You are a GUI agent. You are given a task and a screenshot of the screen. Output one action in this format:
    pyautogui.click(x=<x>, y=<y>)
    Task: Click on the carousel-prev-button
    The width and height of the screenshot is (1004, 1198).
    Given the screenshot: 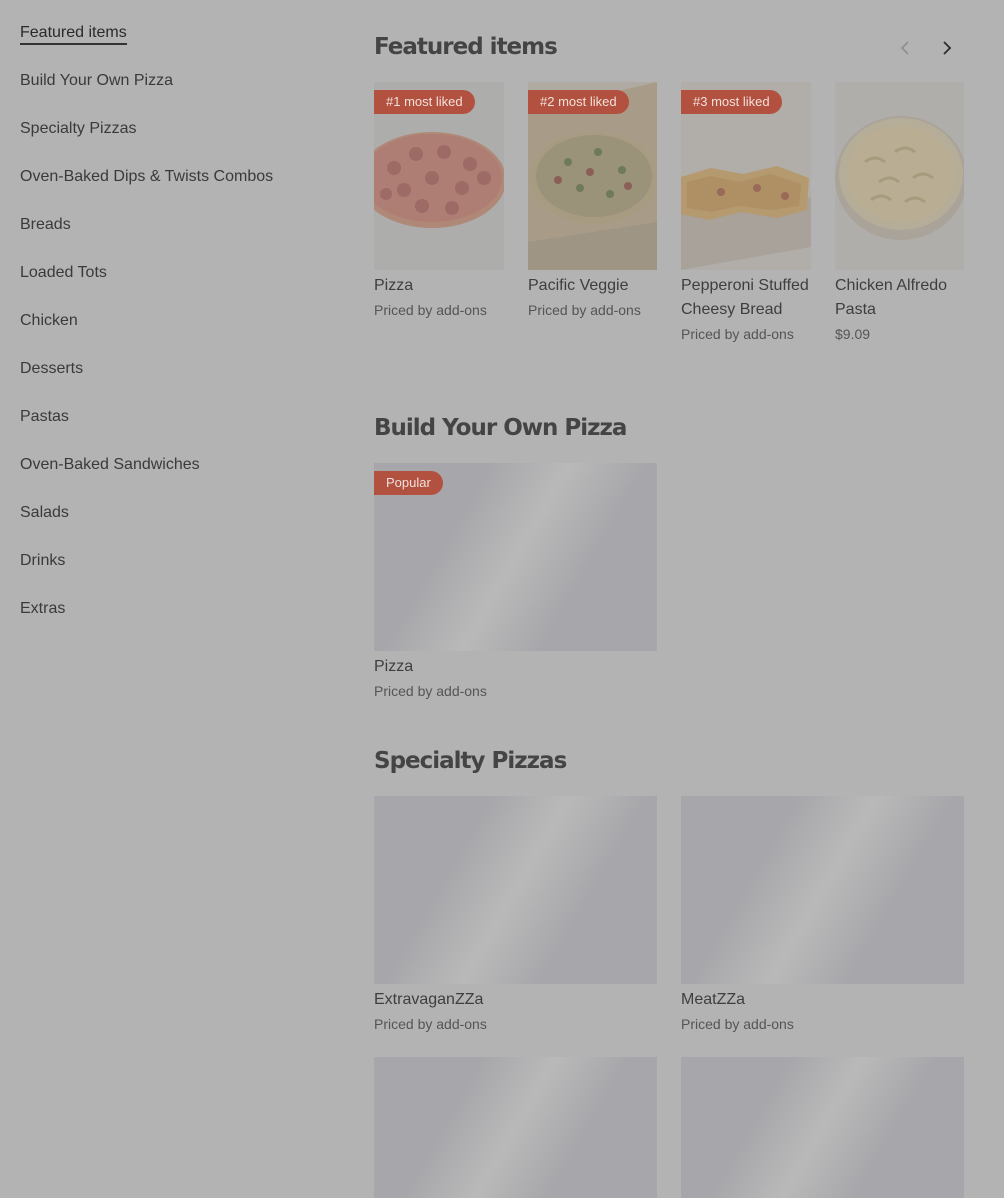 What is the action you would take?
    pyautogui.click(x=906, y=48)
    